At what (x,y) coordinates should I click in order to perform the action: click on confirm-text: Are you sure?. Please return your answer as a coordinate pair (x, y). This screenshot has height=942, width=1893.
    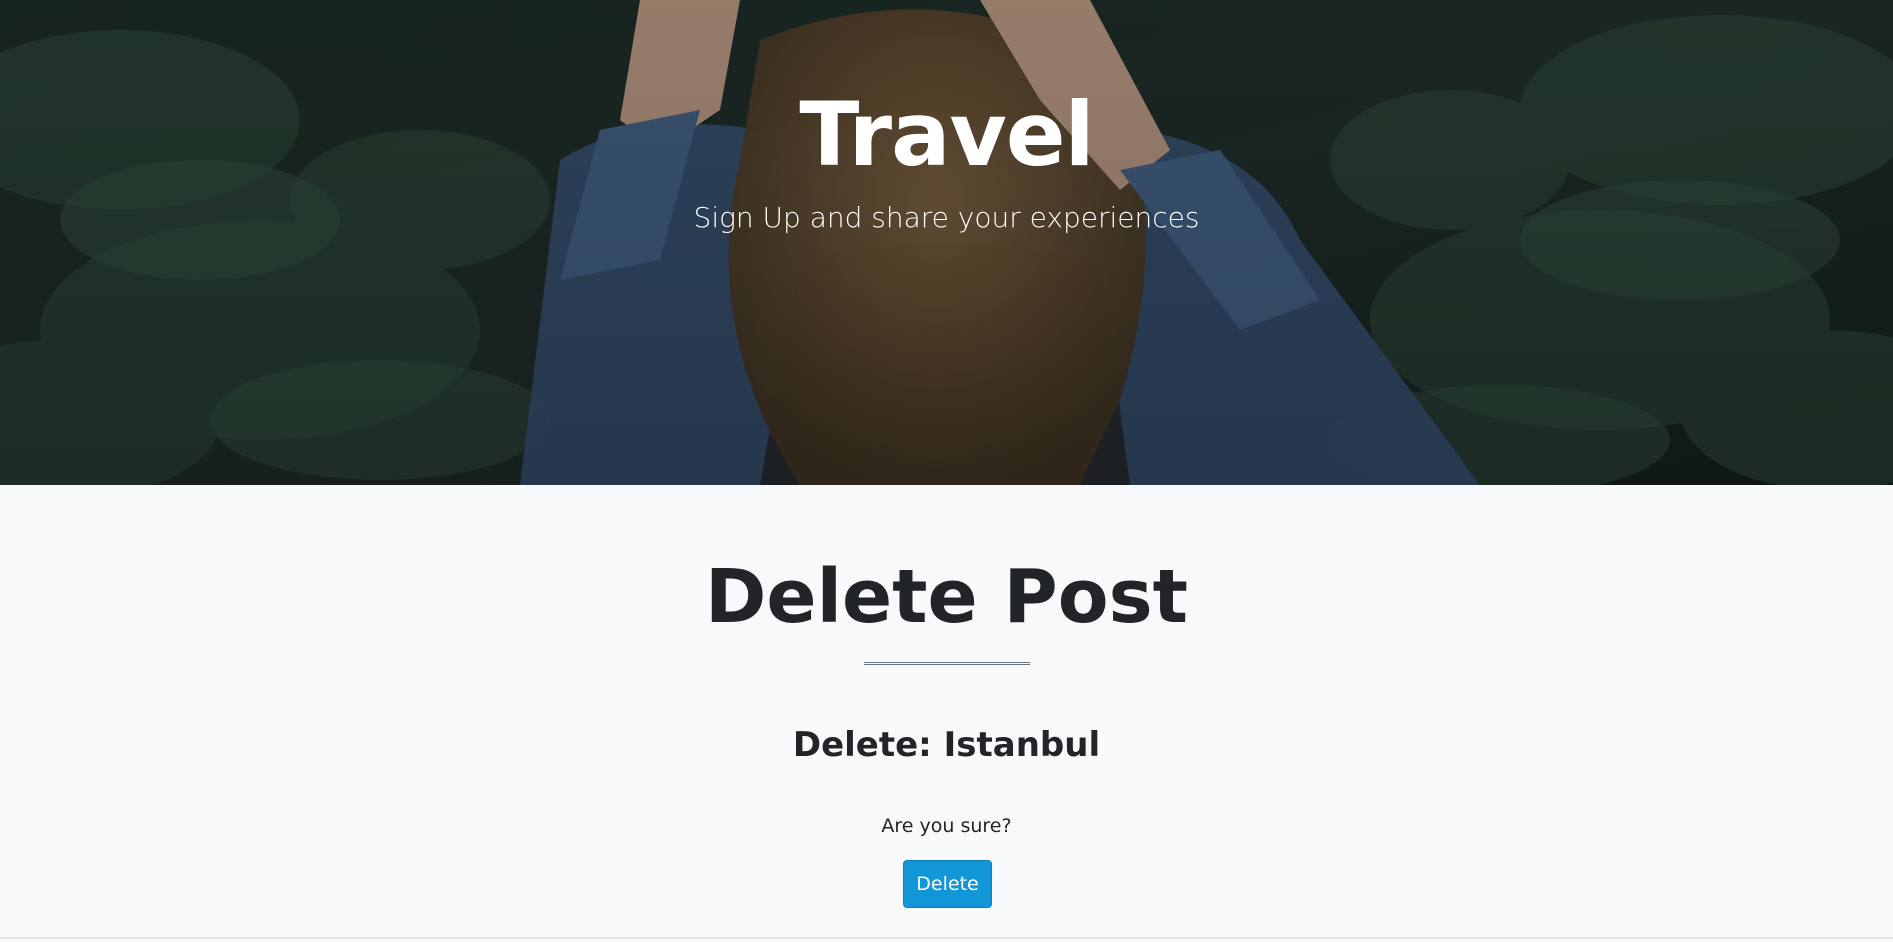
    Looking at the image, I should click on (946, 826).